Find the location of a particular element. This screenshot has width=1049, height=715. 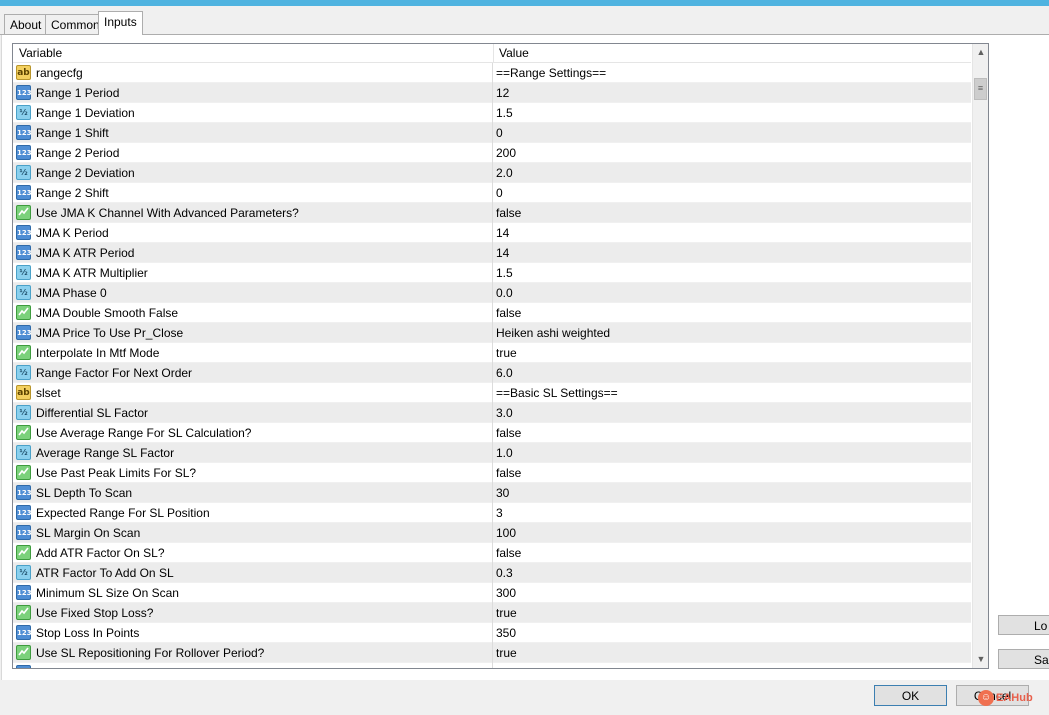

table-row: 123 JMA K Period 14 is located at coordinates (492, 233).